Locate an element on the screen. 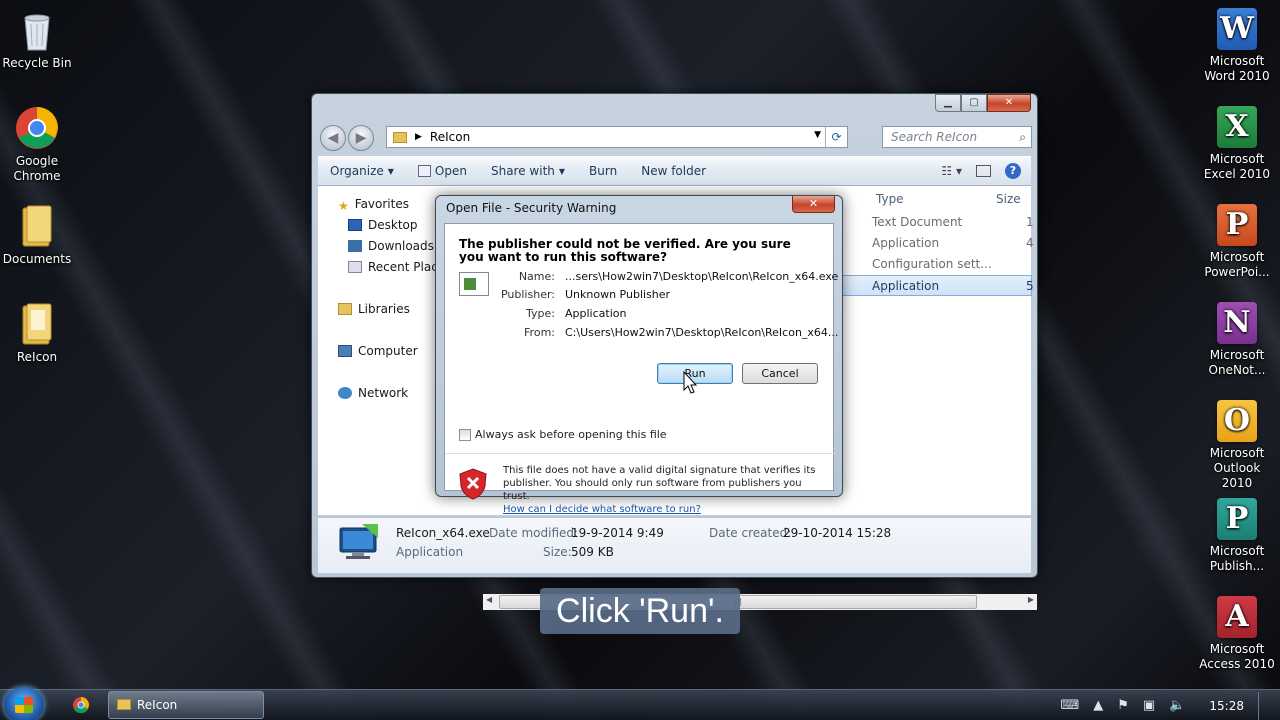  publisher-value: Unknown Publisher is located at coordinates (618, 294).